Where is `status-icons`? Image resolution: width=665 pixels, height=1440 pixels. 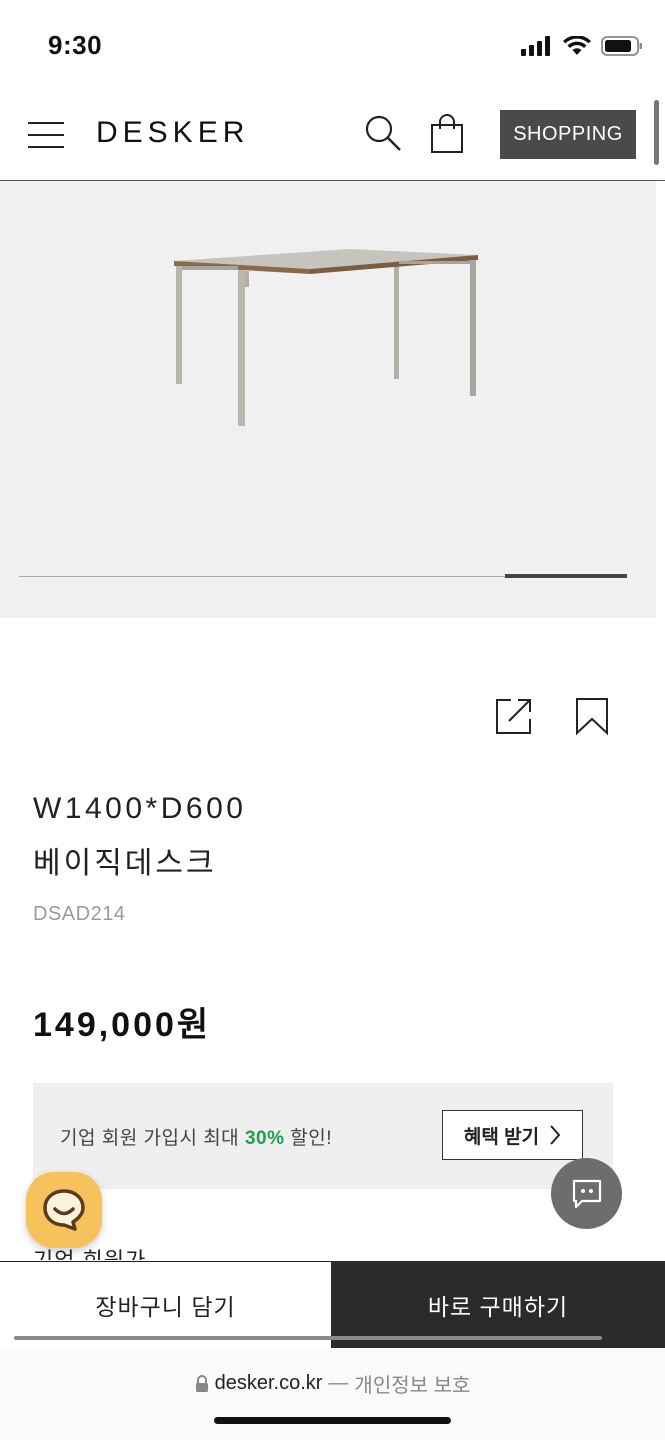
status-icons is located at coordinates (582, 46).